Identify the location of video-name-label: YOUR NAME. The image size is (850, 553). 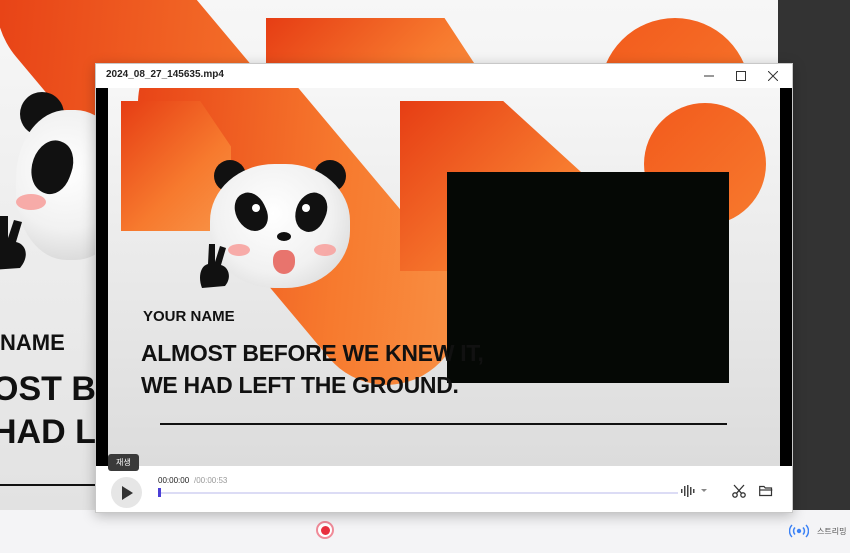
(189, 316).